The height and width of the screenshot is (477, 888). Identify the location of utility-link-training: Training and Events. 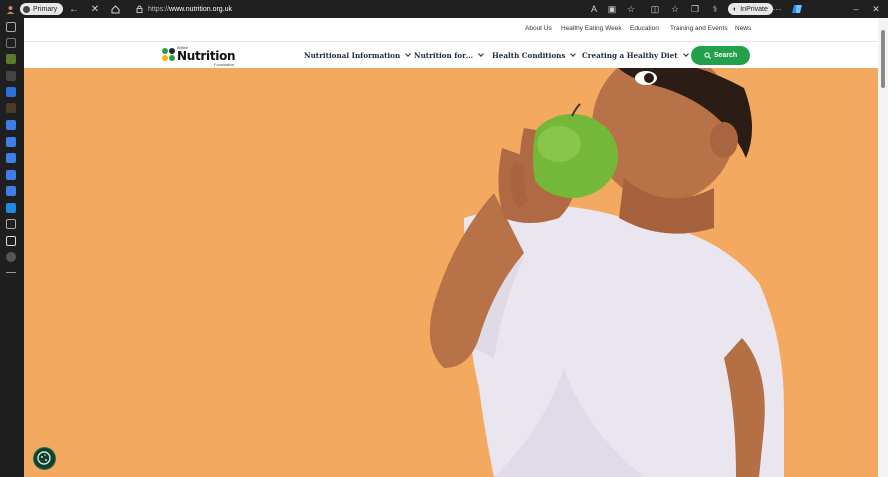
(699, 28).